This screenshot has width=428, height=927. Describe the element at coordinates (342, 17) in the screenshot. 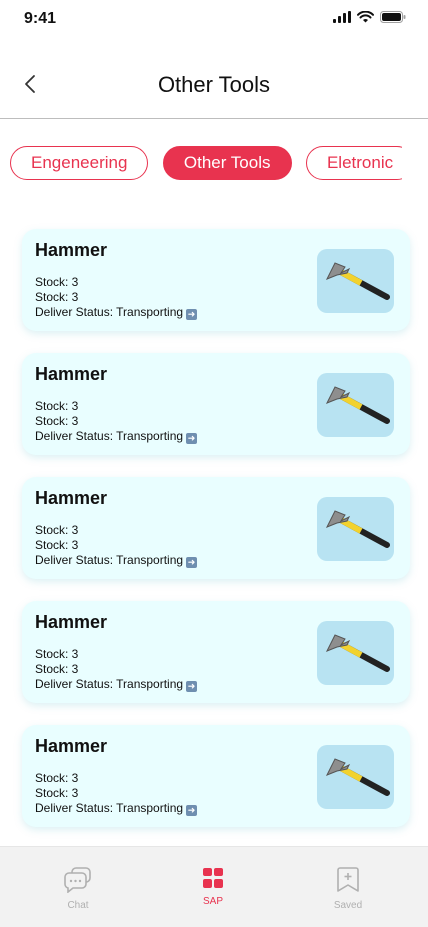

I see `cellular-signal-icon` at that location.